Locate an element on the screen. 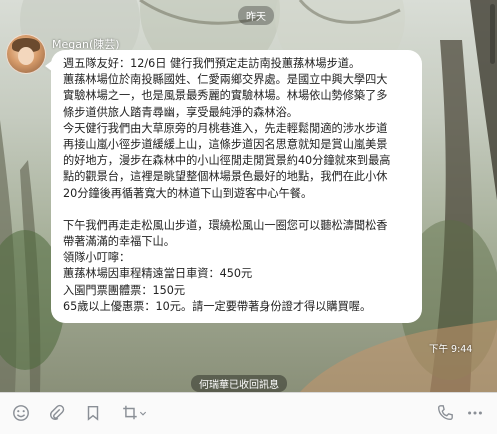  bookmark-icon is located at coordinates (93, 413).